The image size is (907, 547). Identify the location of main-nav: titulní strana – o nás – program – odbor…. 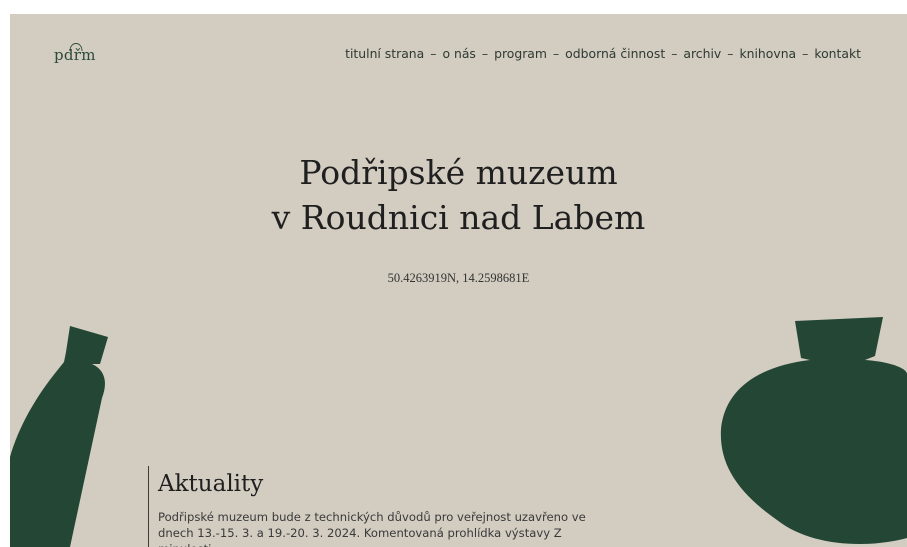
(603, 53).